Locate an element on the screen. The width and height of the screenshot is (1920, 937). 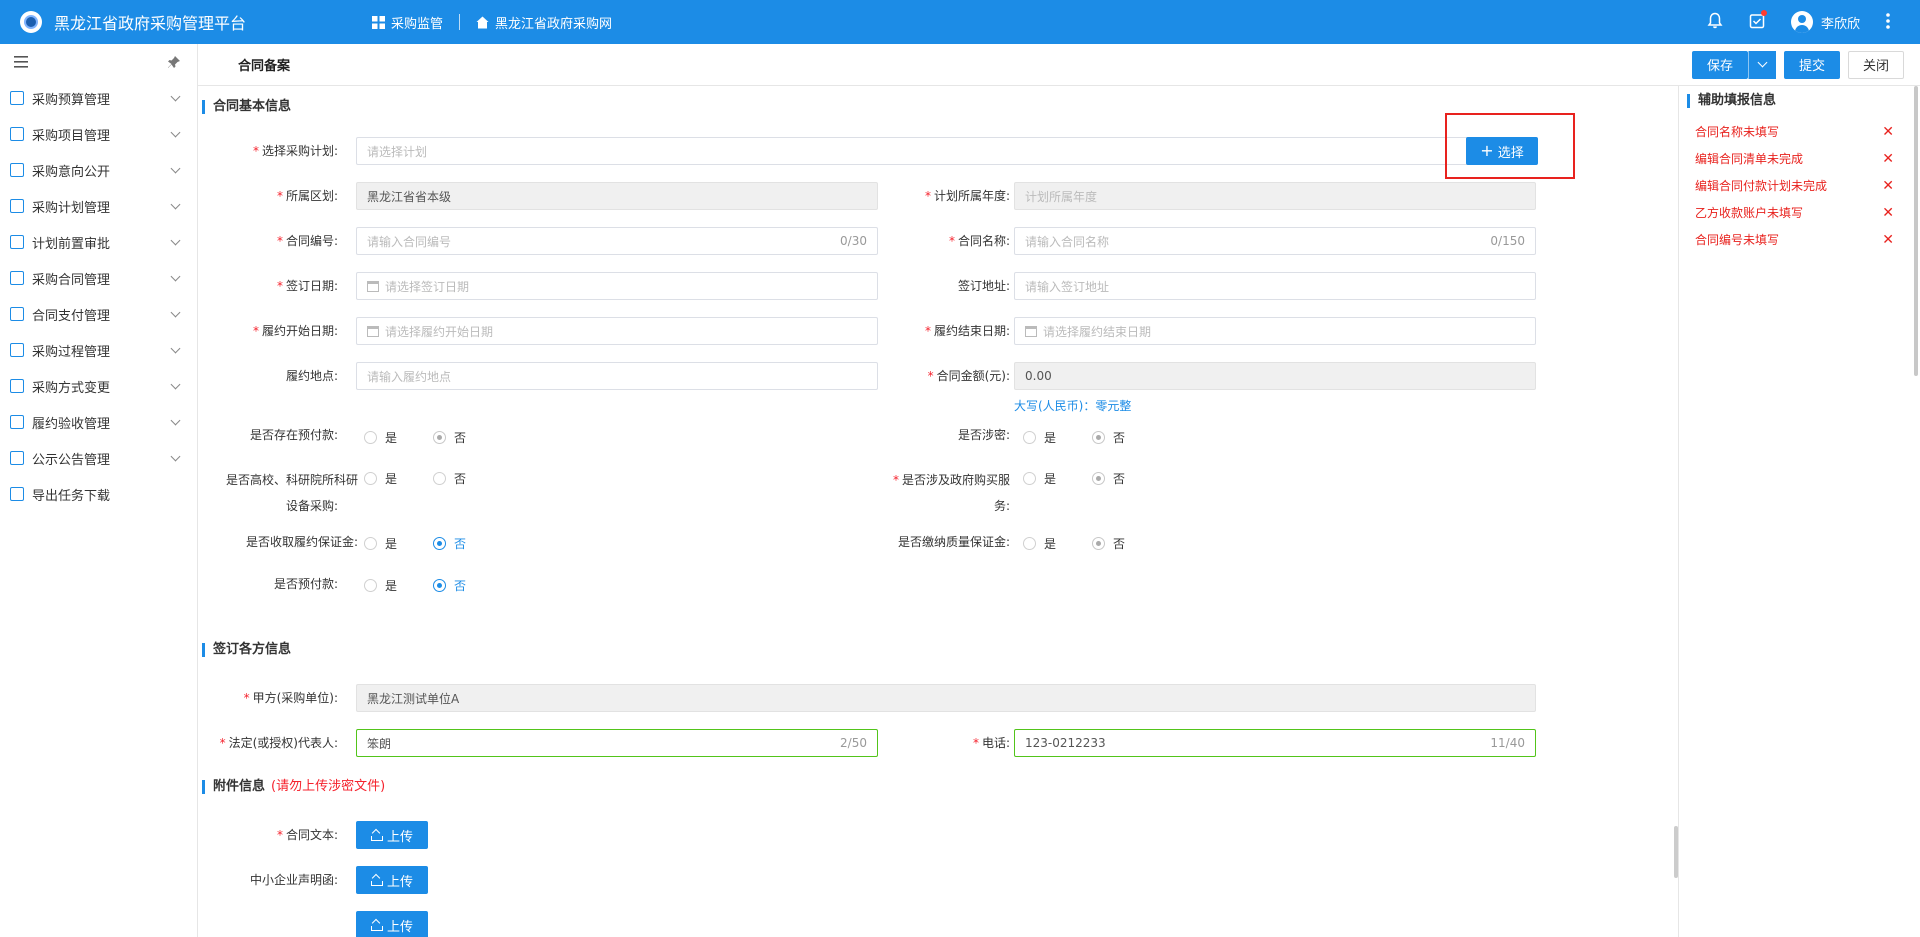
todo-button is located at coordinates (1758, 21).